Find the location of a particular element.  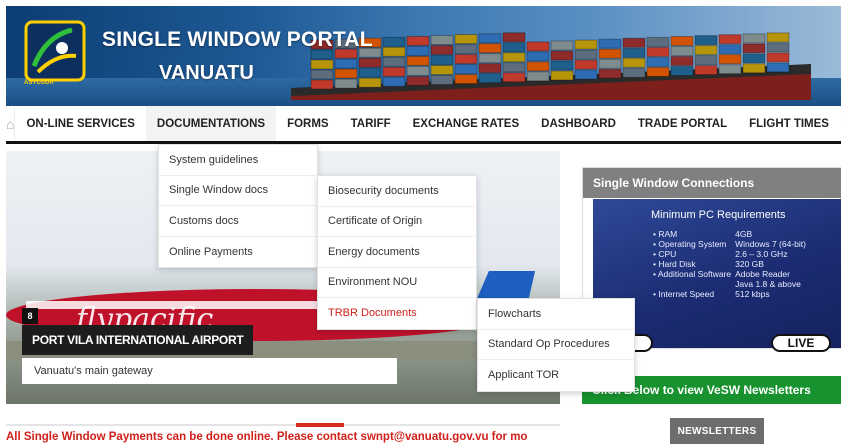

req-label: • RAM is located at coordinates (665, 234).